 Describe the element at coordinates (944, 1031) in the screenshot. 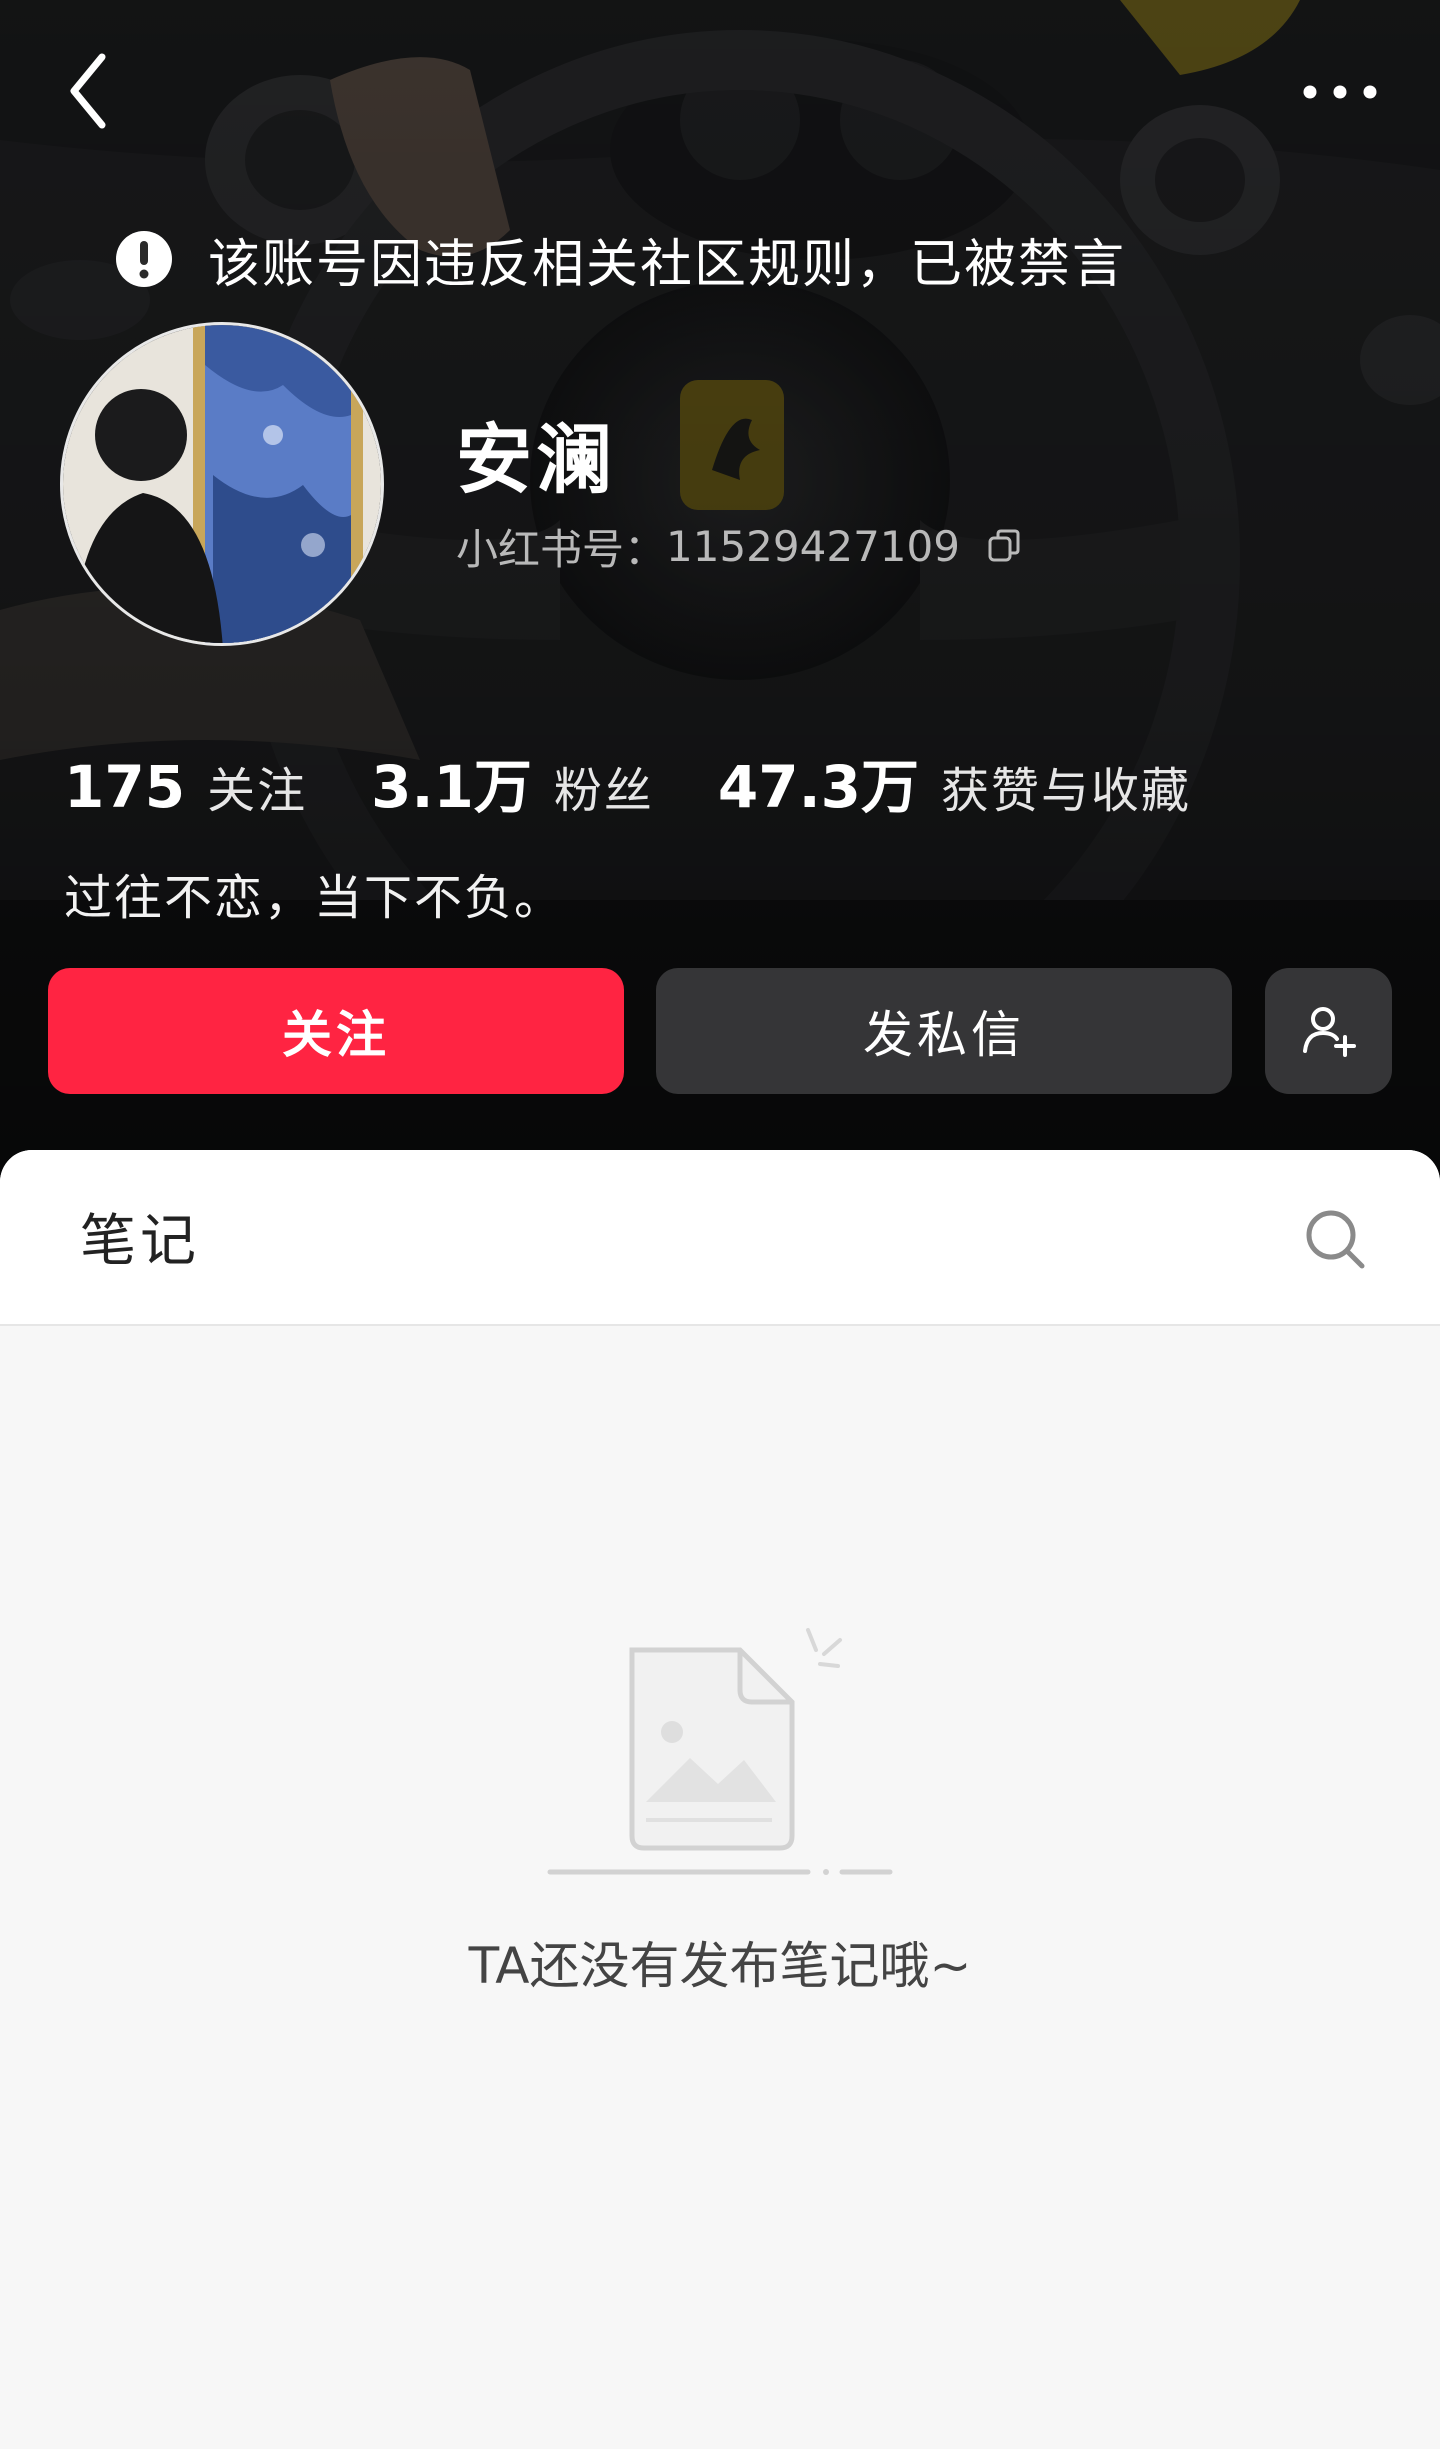

I see `message-button: 发私信` at that location.